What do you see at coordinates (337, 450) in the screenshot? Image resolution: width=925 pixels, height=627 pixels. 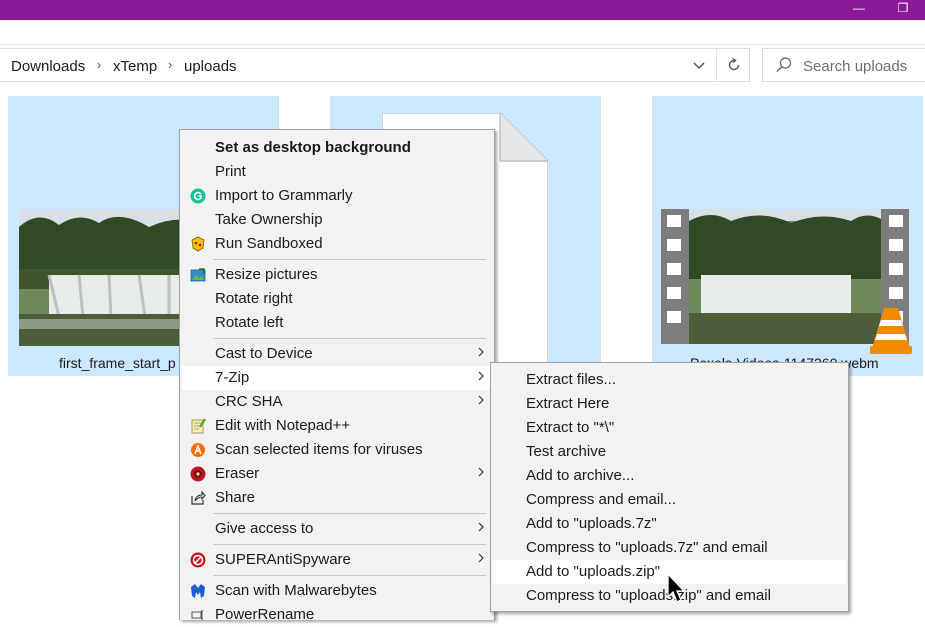 I see `menu-item-scan-viruses: Scan selected items for viruses` at bounding box center [337, 450].